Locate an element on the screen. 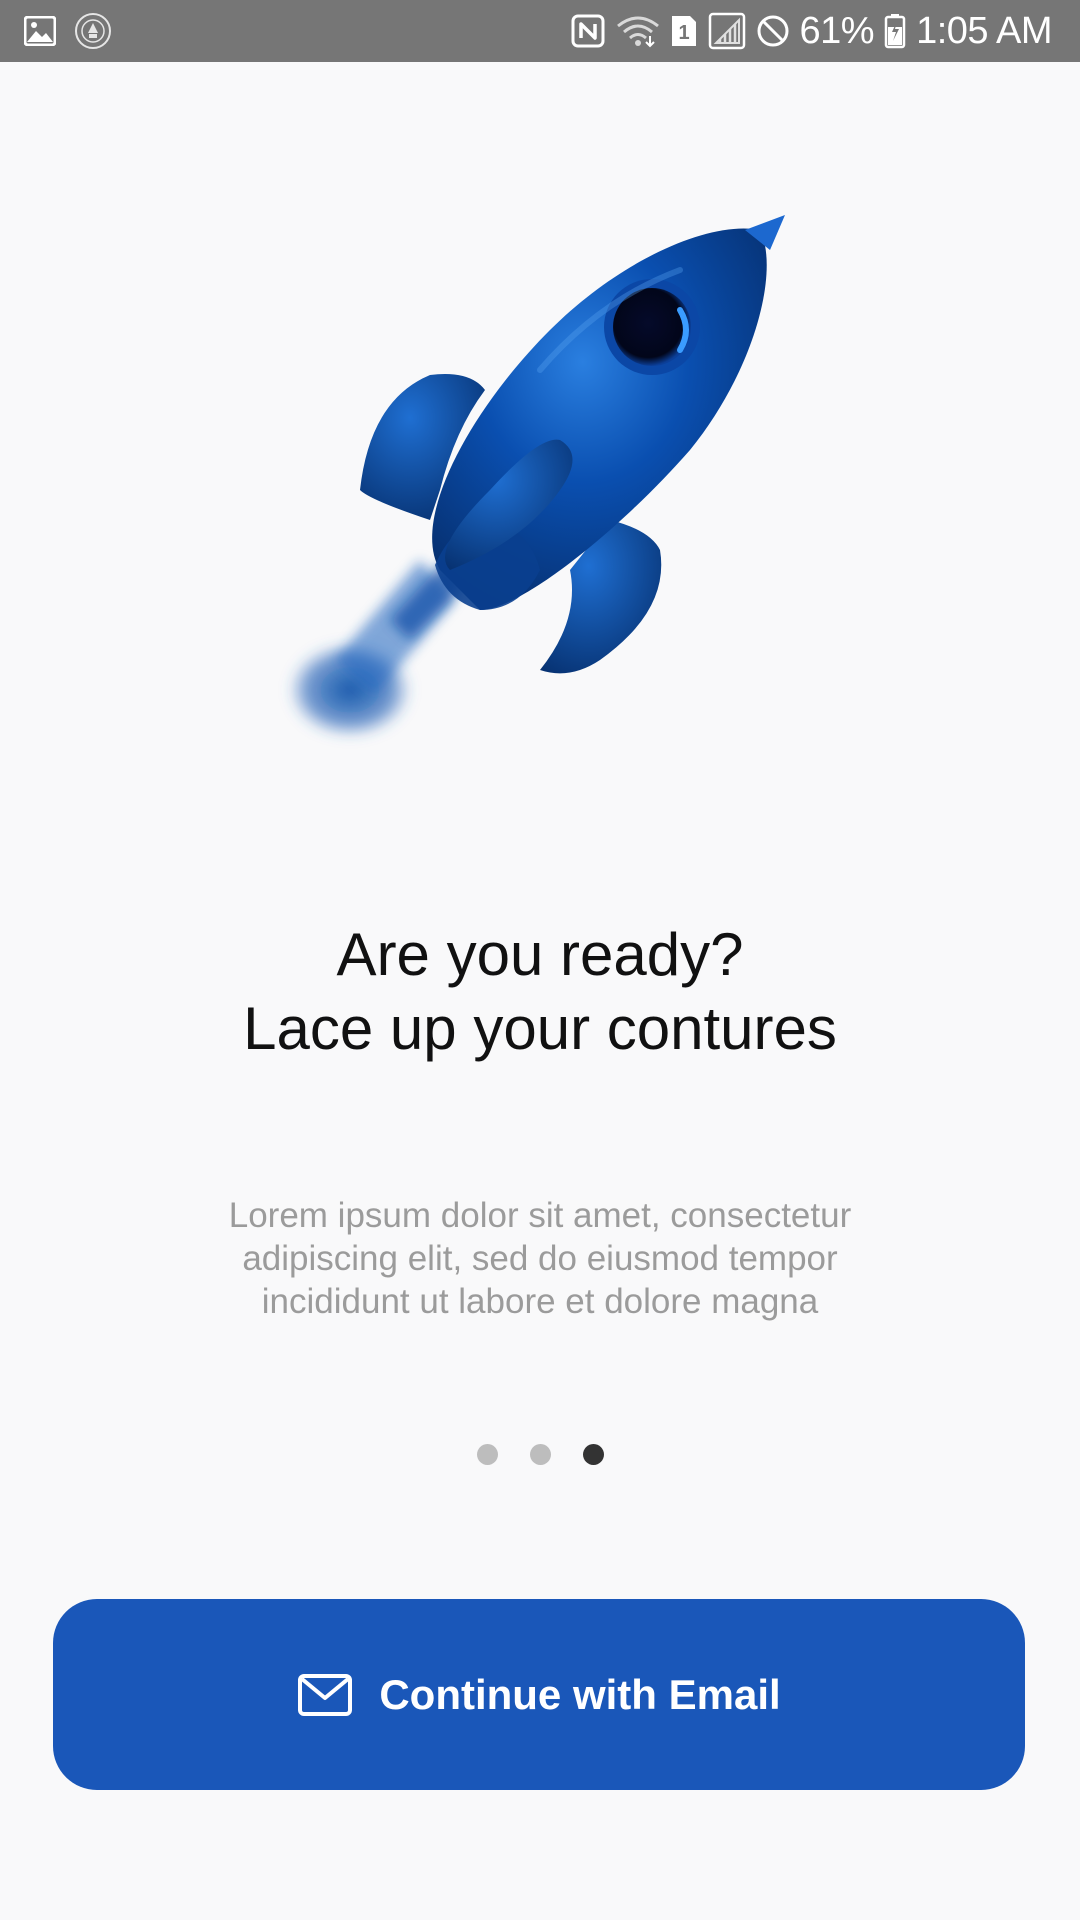  battery-icon is located at coordinates (895, 31).